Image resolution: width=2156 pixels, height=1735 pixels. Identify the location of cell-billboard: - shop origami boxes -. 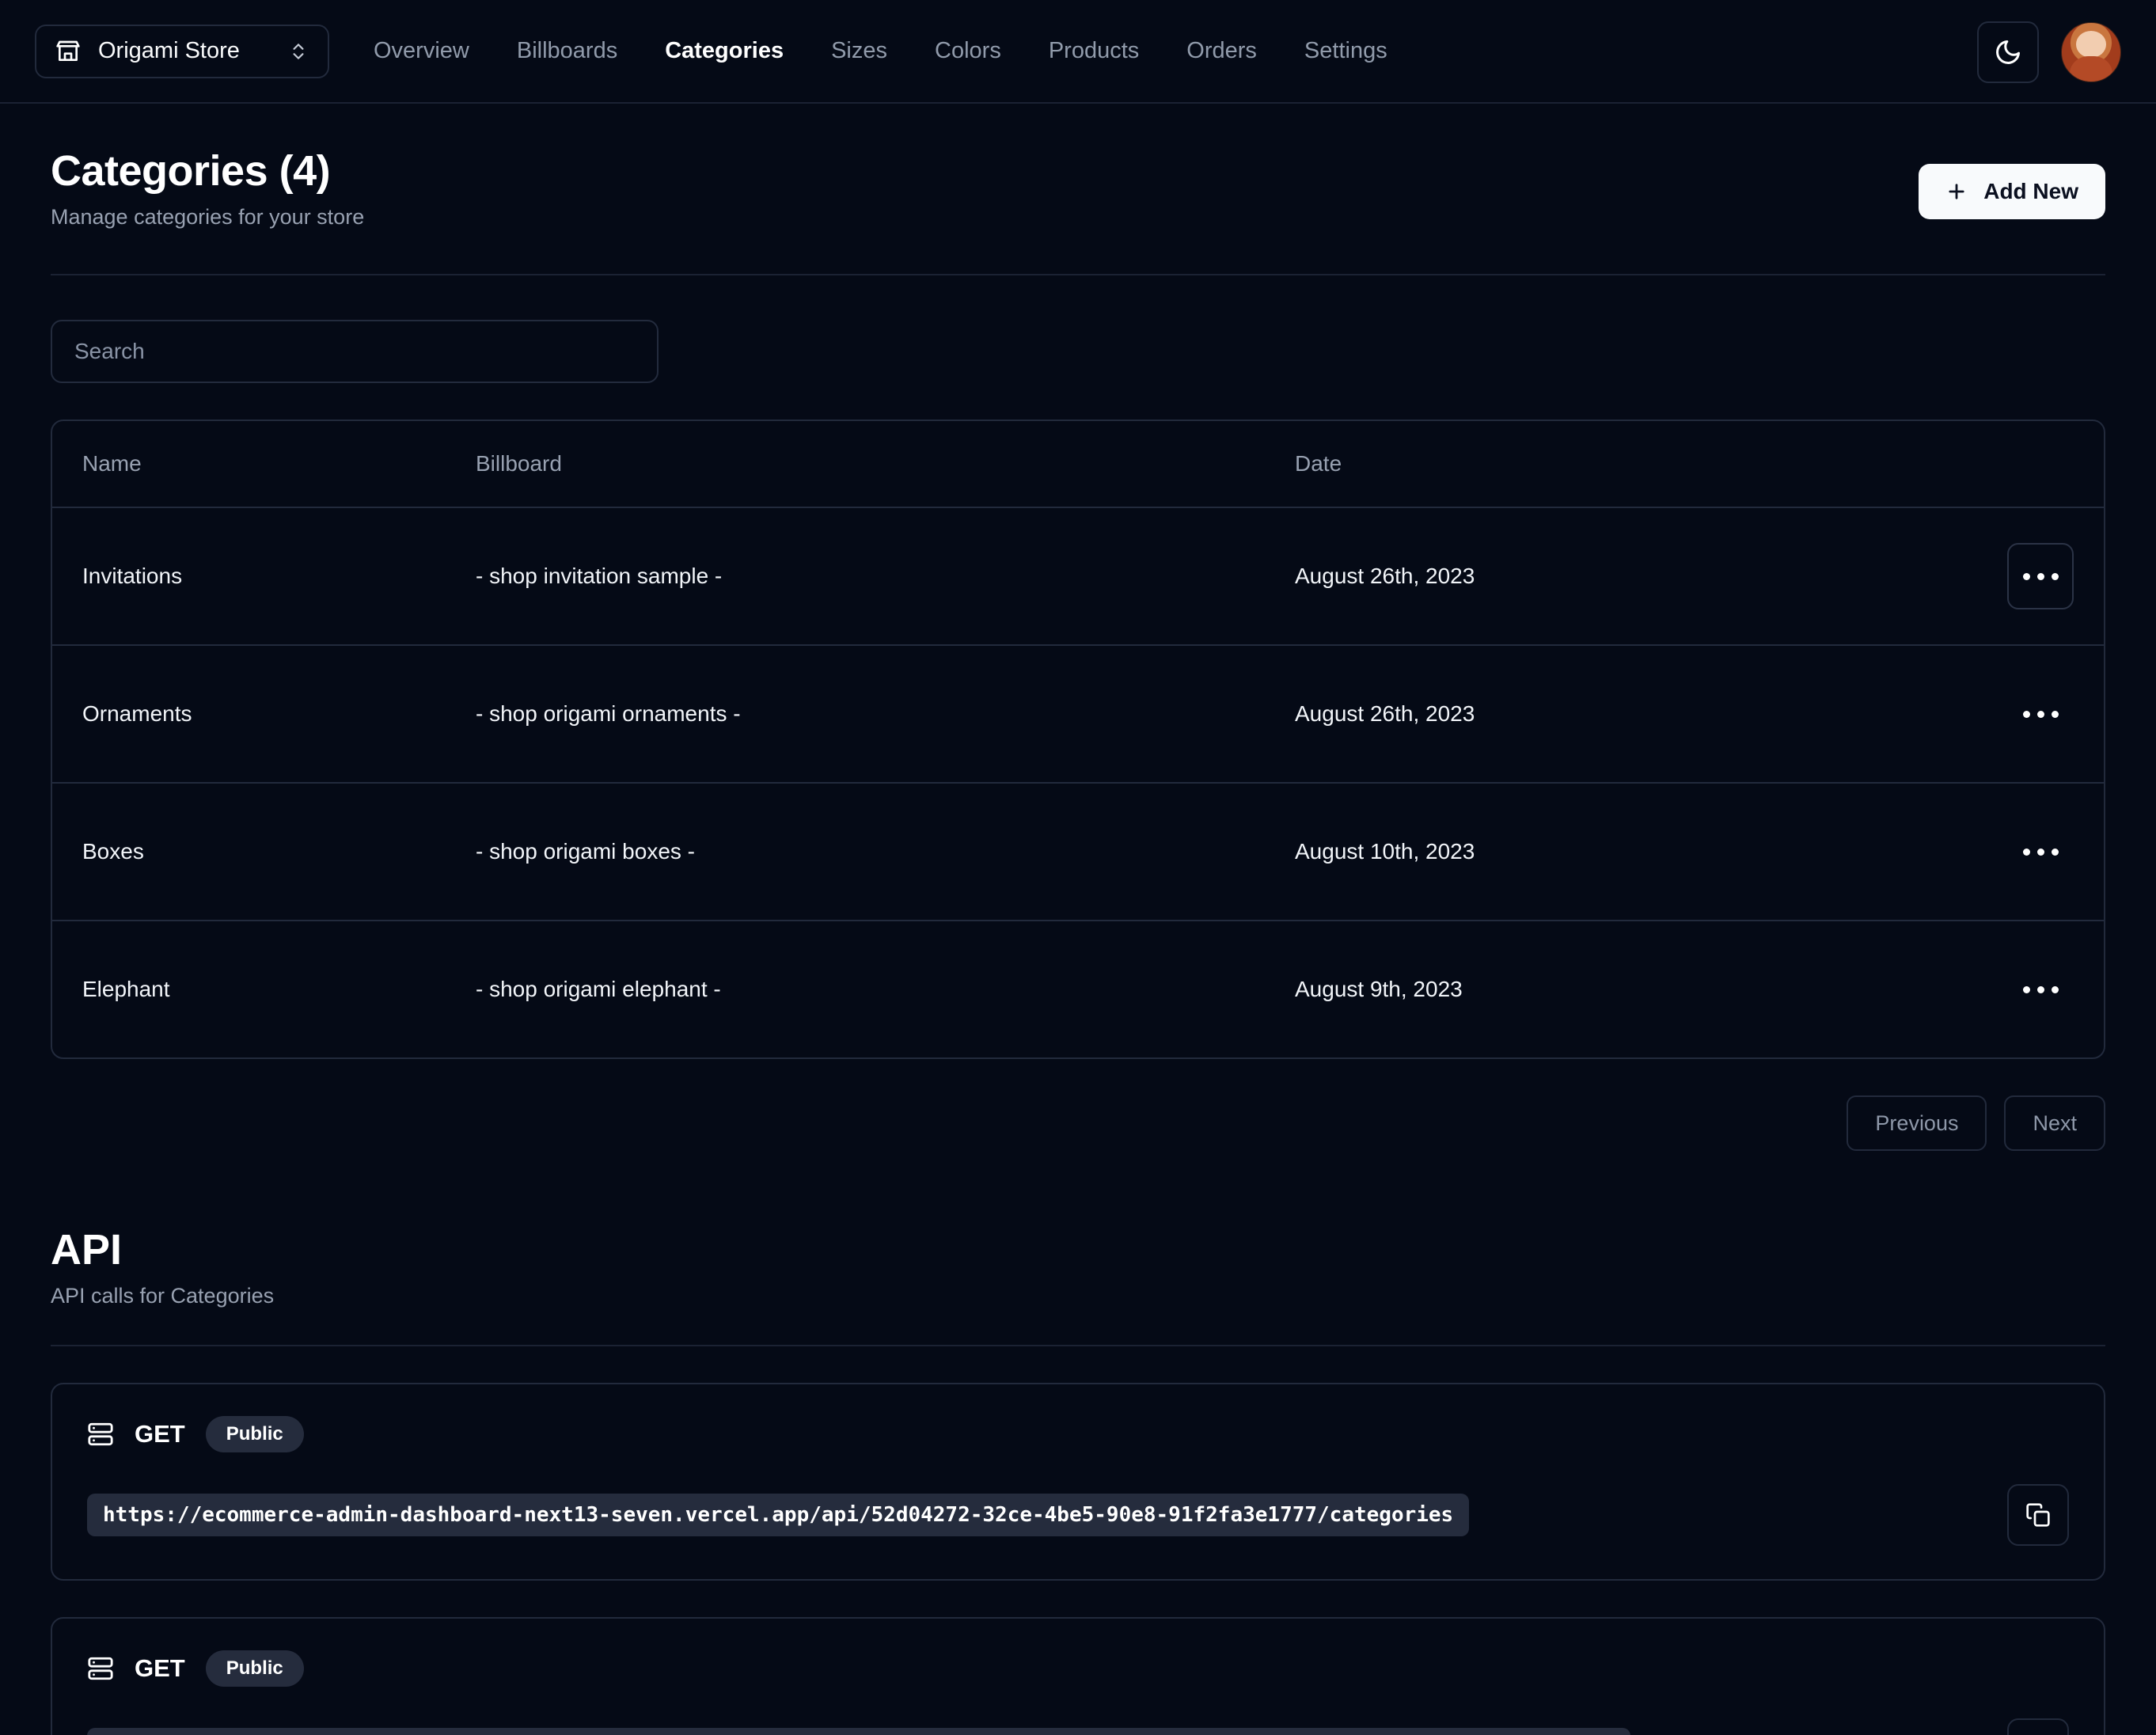
(885, 852).